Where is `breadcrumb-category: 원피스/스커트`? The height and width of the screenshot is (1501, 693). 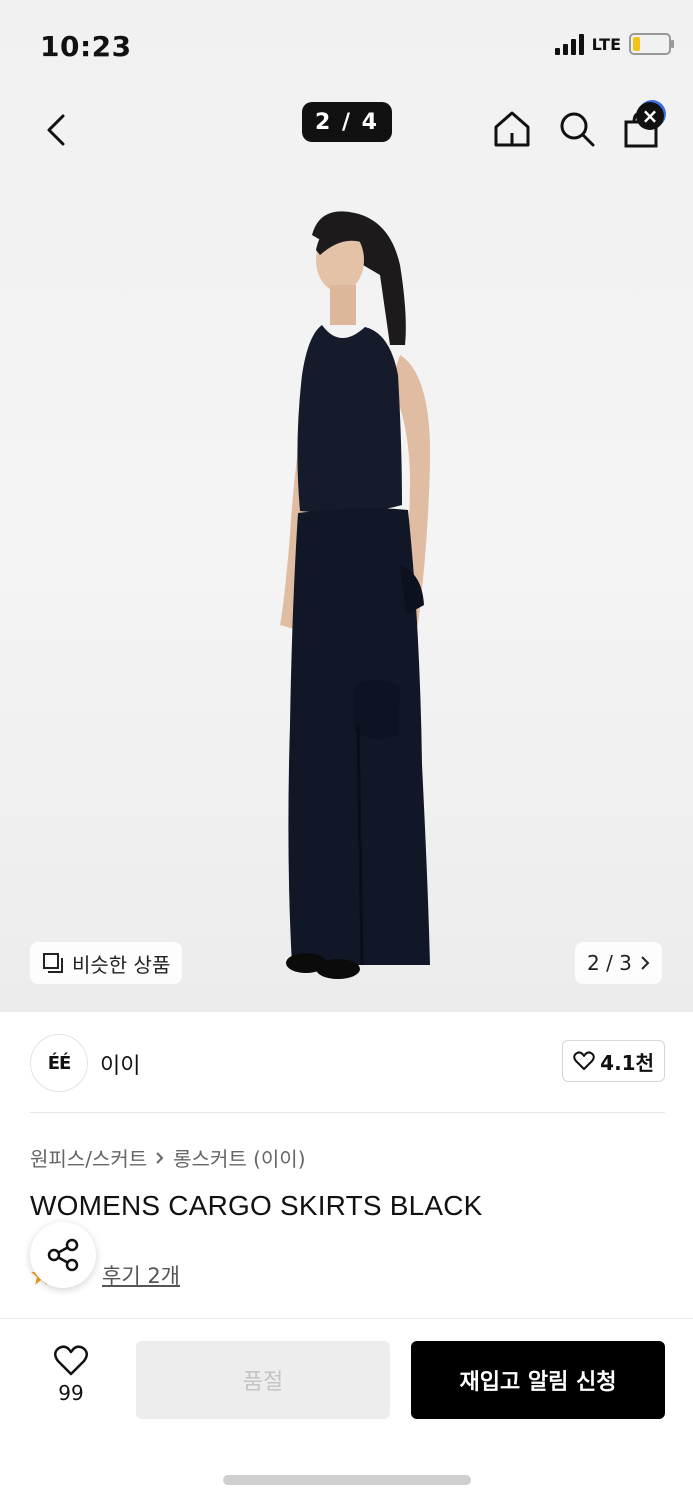
breadcrumb-category: 원피스/스커트 is located at coordinates (88, 1157).